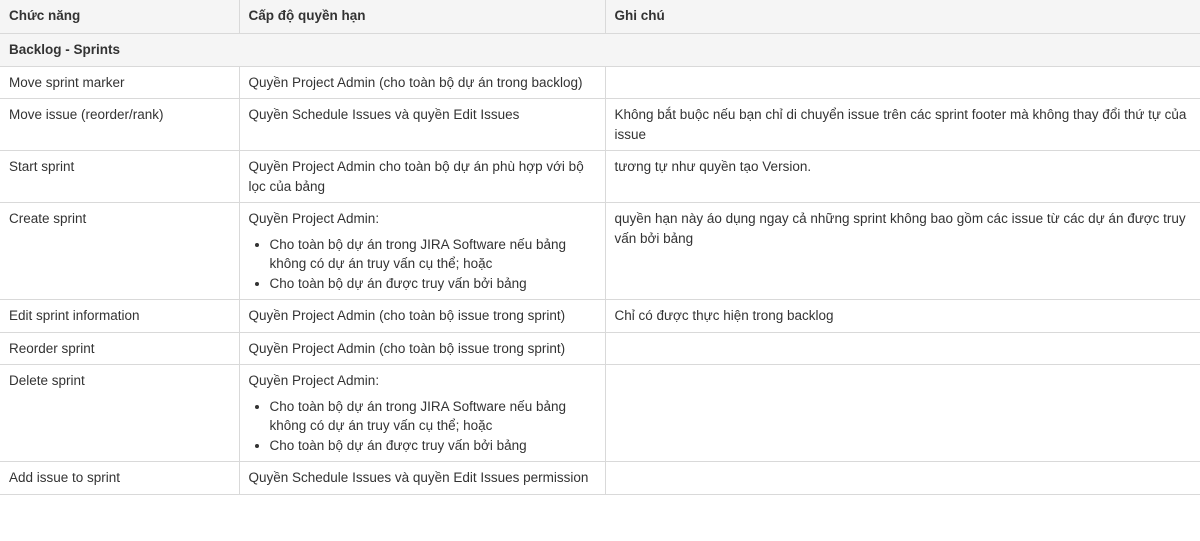 Image resolution: width=1200 pixels, height=541 pixels. Describe the element at coordinates (120, 124) in the screenshot. I see `cell-function: Move issue (reorder/rank)` at that location.